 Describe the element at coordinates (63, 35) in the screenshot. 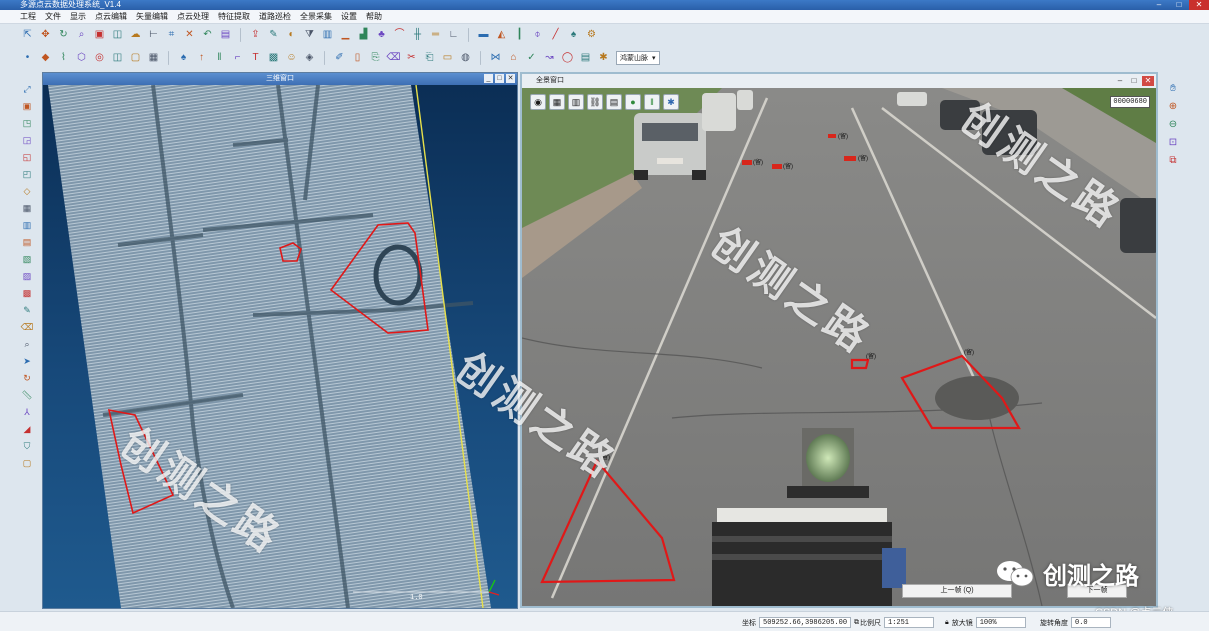

I see `rotate-icon: ↻` at that location.